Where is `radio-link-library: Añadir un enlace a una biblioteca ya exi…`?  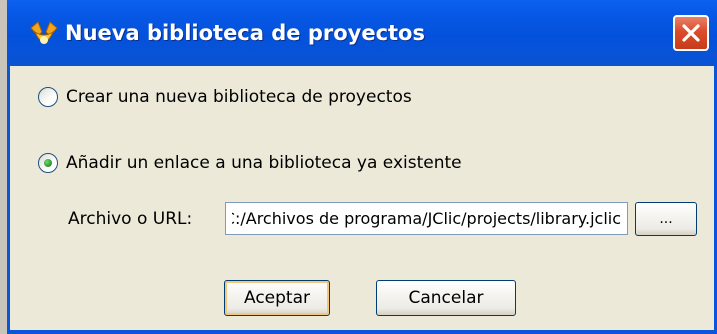
radio-link-library: Añadir un enlace a una biblioteca ya exi… is located at coordinates (250, 163).